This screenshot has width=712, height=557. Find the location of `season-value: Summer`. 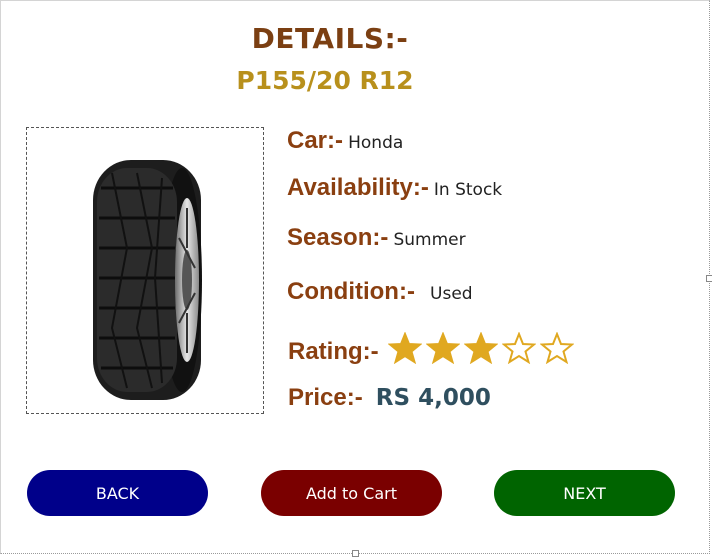

season-value: Summer is located at coordinates (429, 240).